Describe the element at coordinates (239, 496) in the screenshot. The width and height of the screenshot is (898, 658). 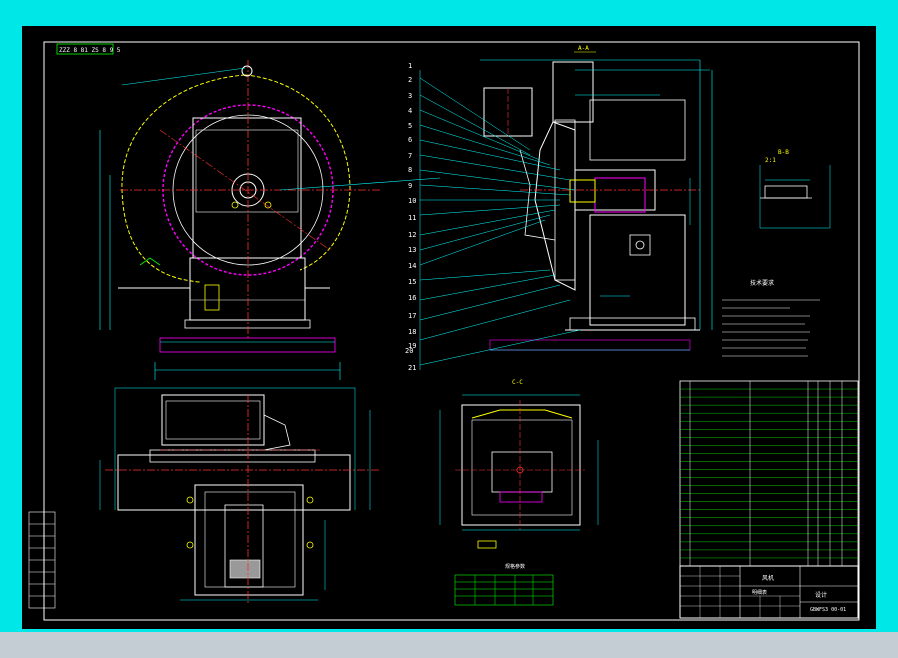
I see `plan-view` at that location.